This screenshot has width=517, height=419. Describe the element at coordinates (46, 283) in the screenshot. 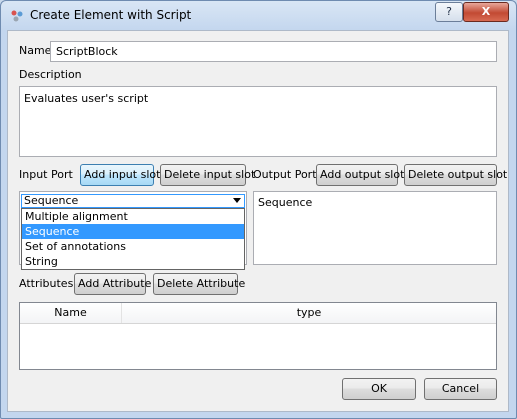

I see `attributes-label: Attributes` at that location.